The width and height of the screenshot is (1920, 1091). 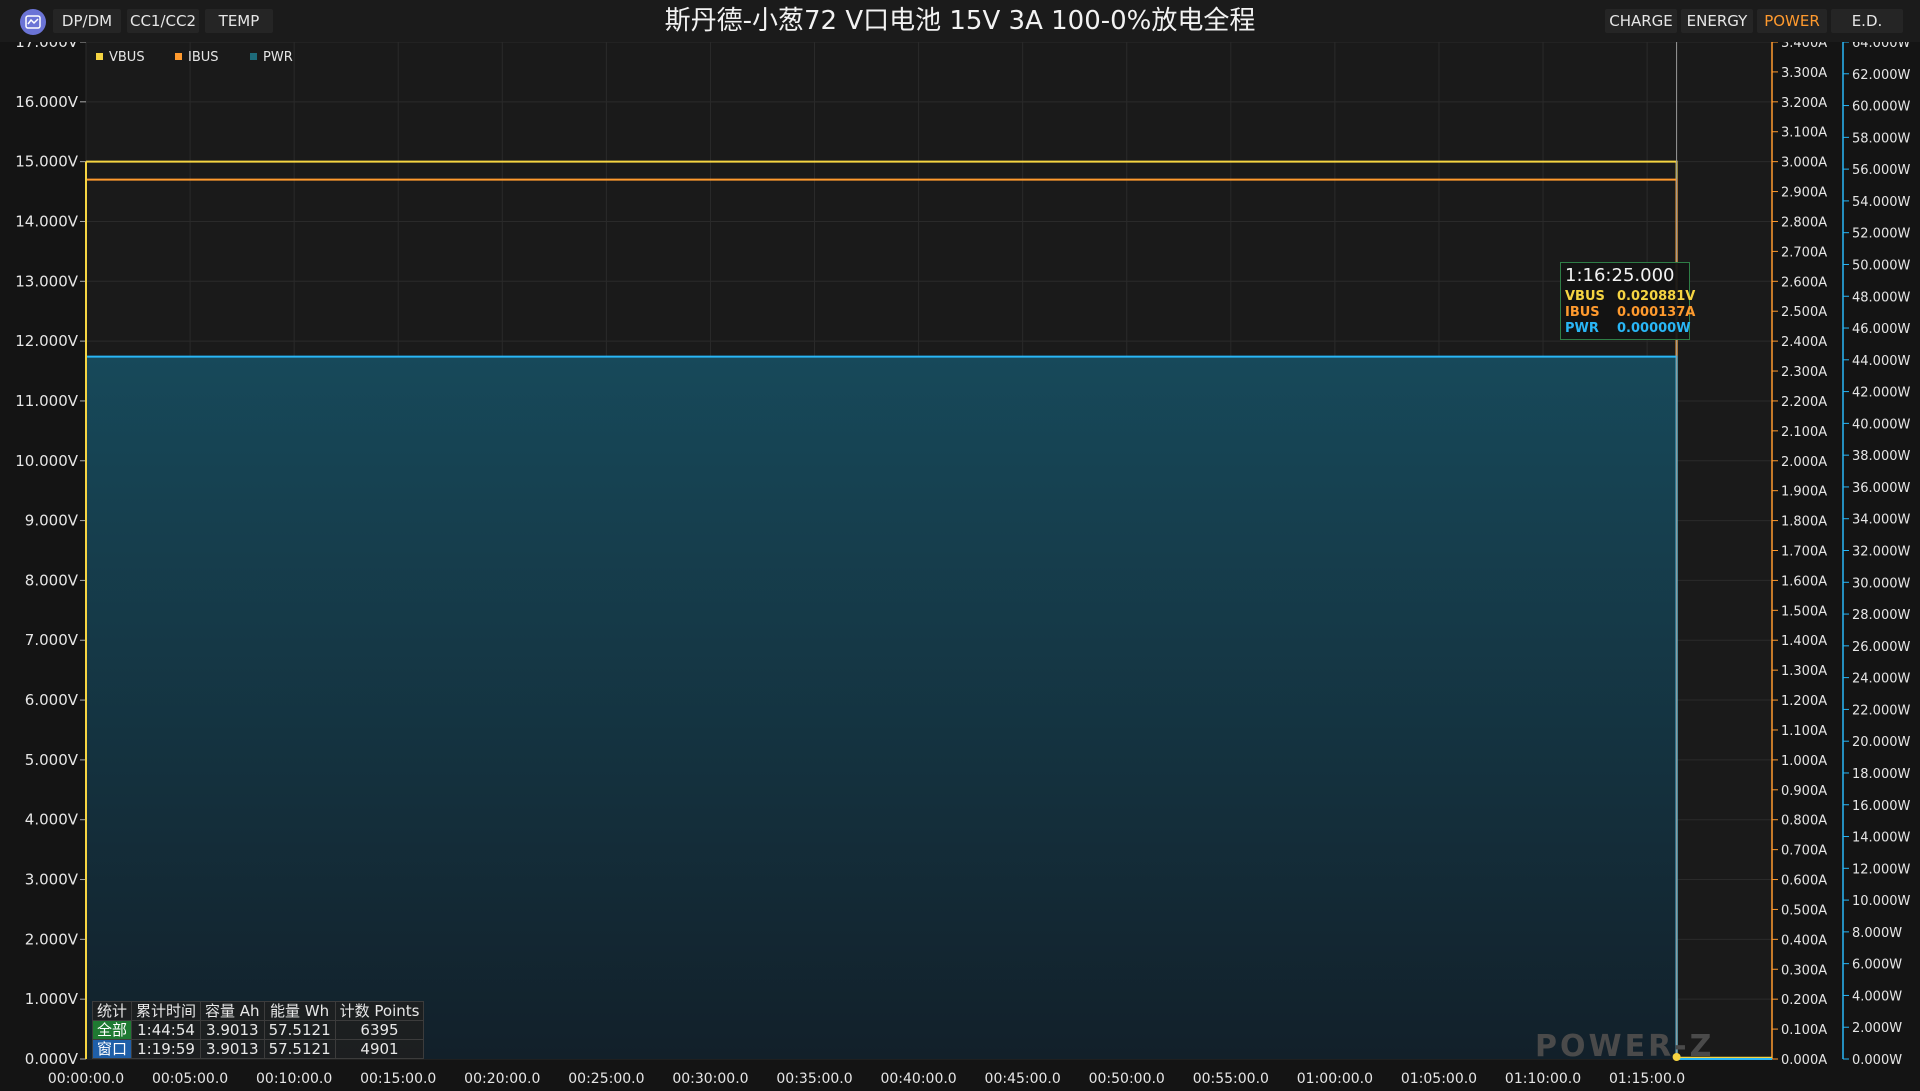 What do you see at coordinates (46, 281) in the screenshot?
I see `y-left-tick-label: 13.000V` at bounding box center [46, 281].